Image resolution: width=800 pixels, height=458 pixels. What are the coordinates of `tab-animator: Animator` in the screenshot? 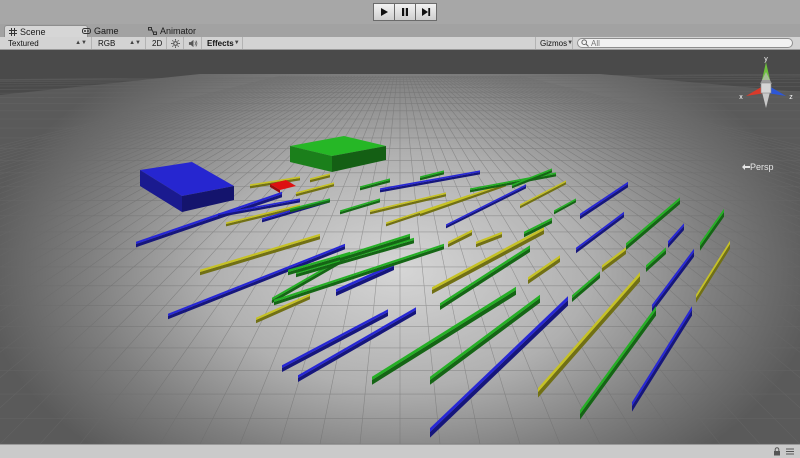 It's located at (172, 31).